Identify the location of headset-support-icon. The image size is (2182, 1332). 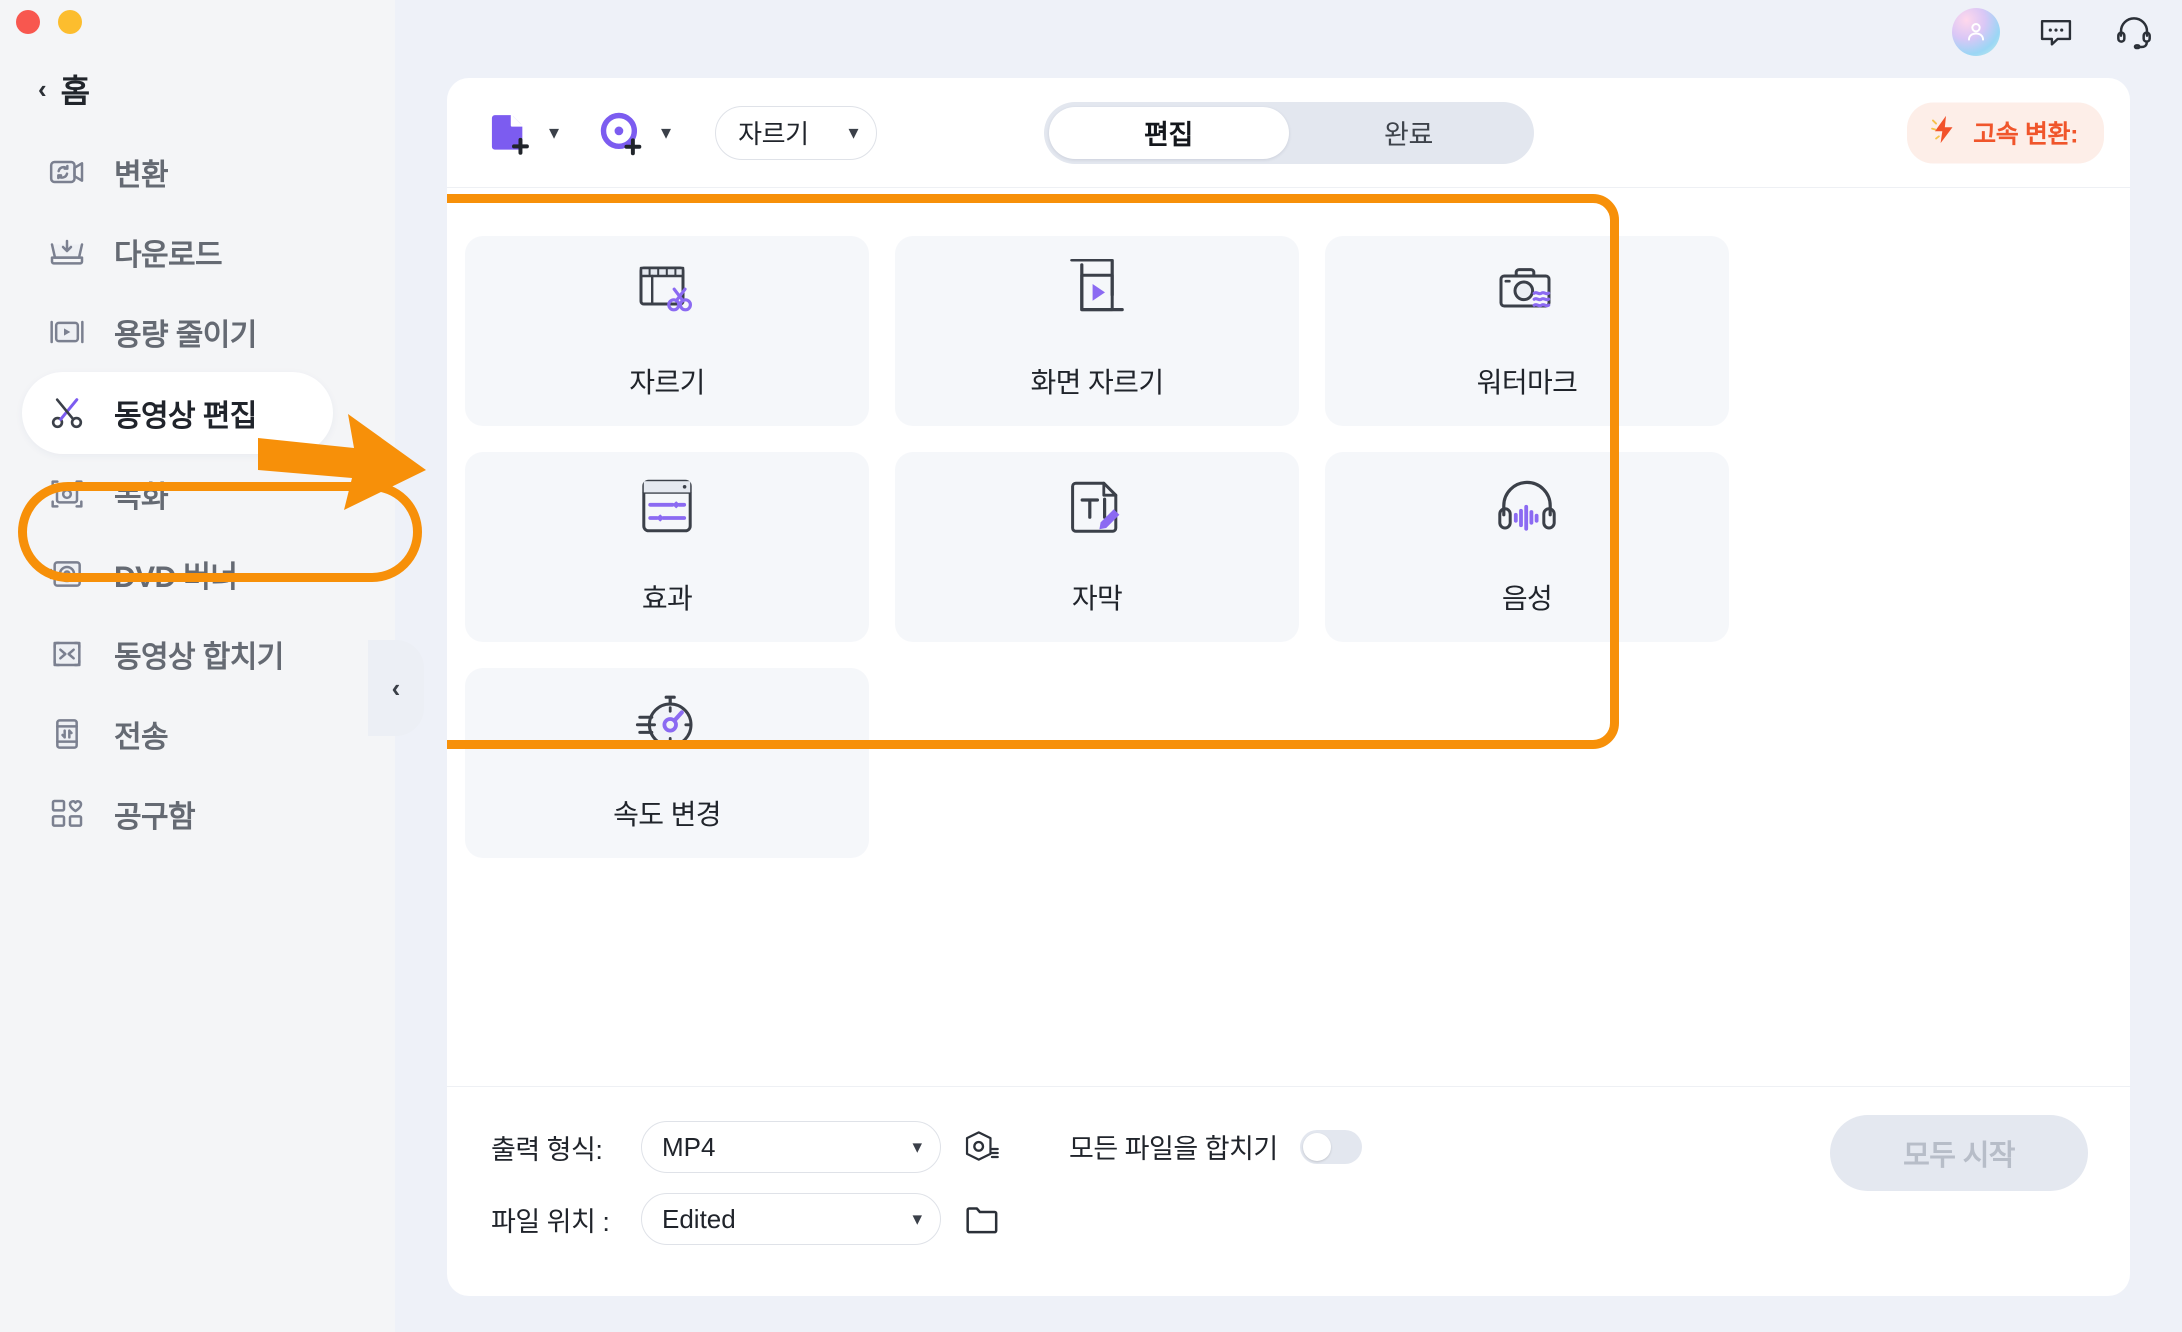
(2134, 32).